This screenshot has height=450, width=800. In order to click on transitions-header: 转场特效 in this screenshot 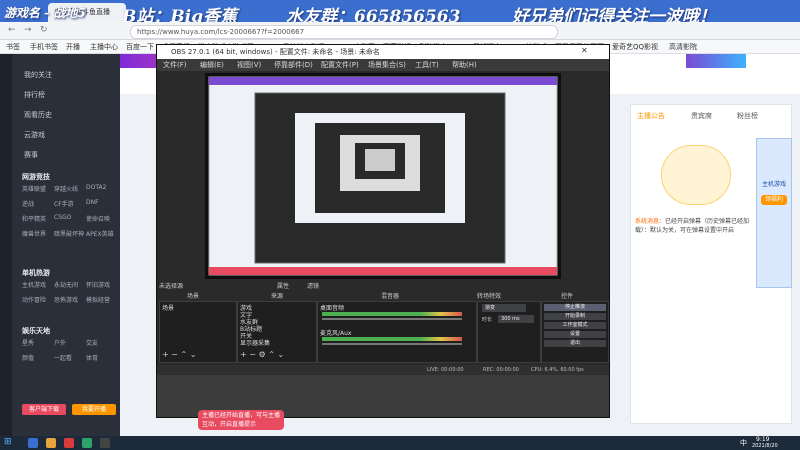, I will do `click(489, 296)`.